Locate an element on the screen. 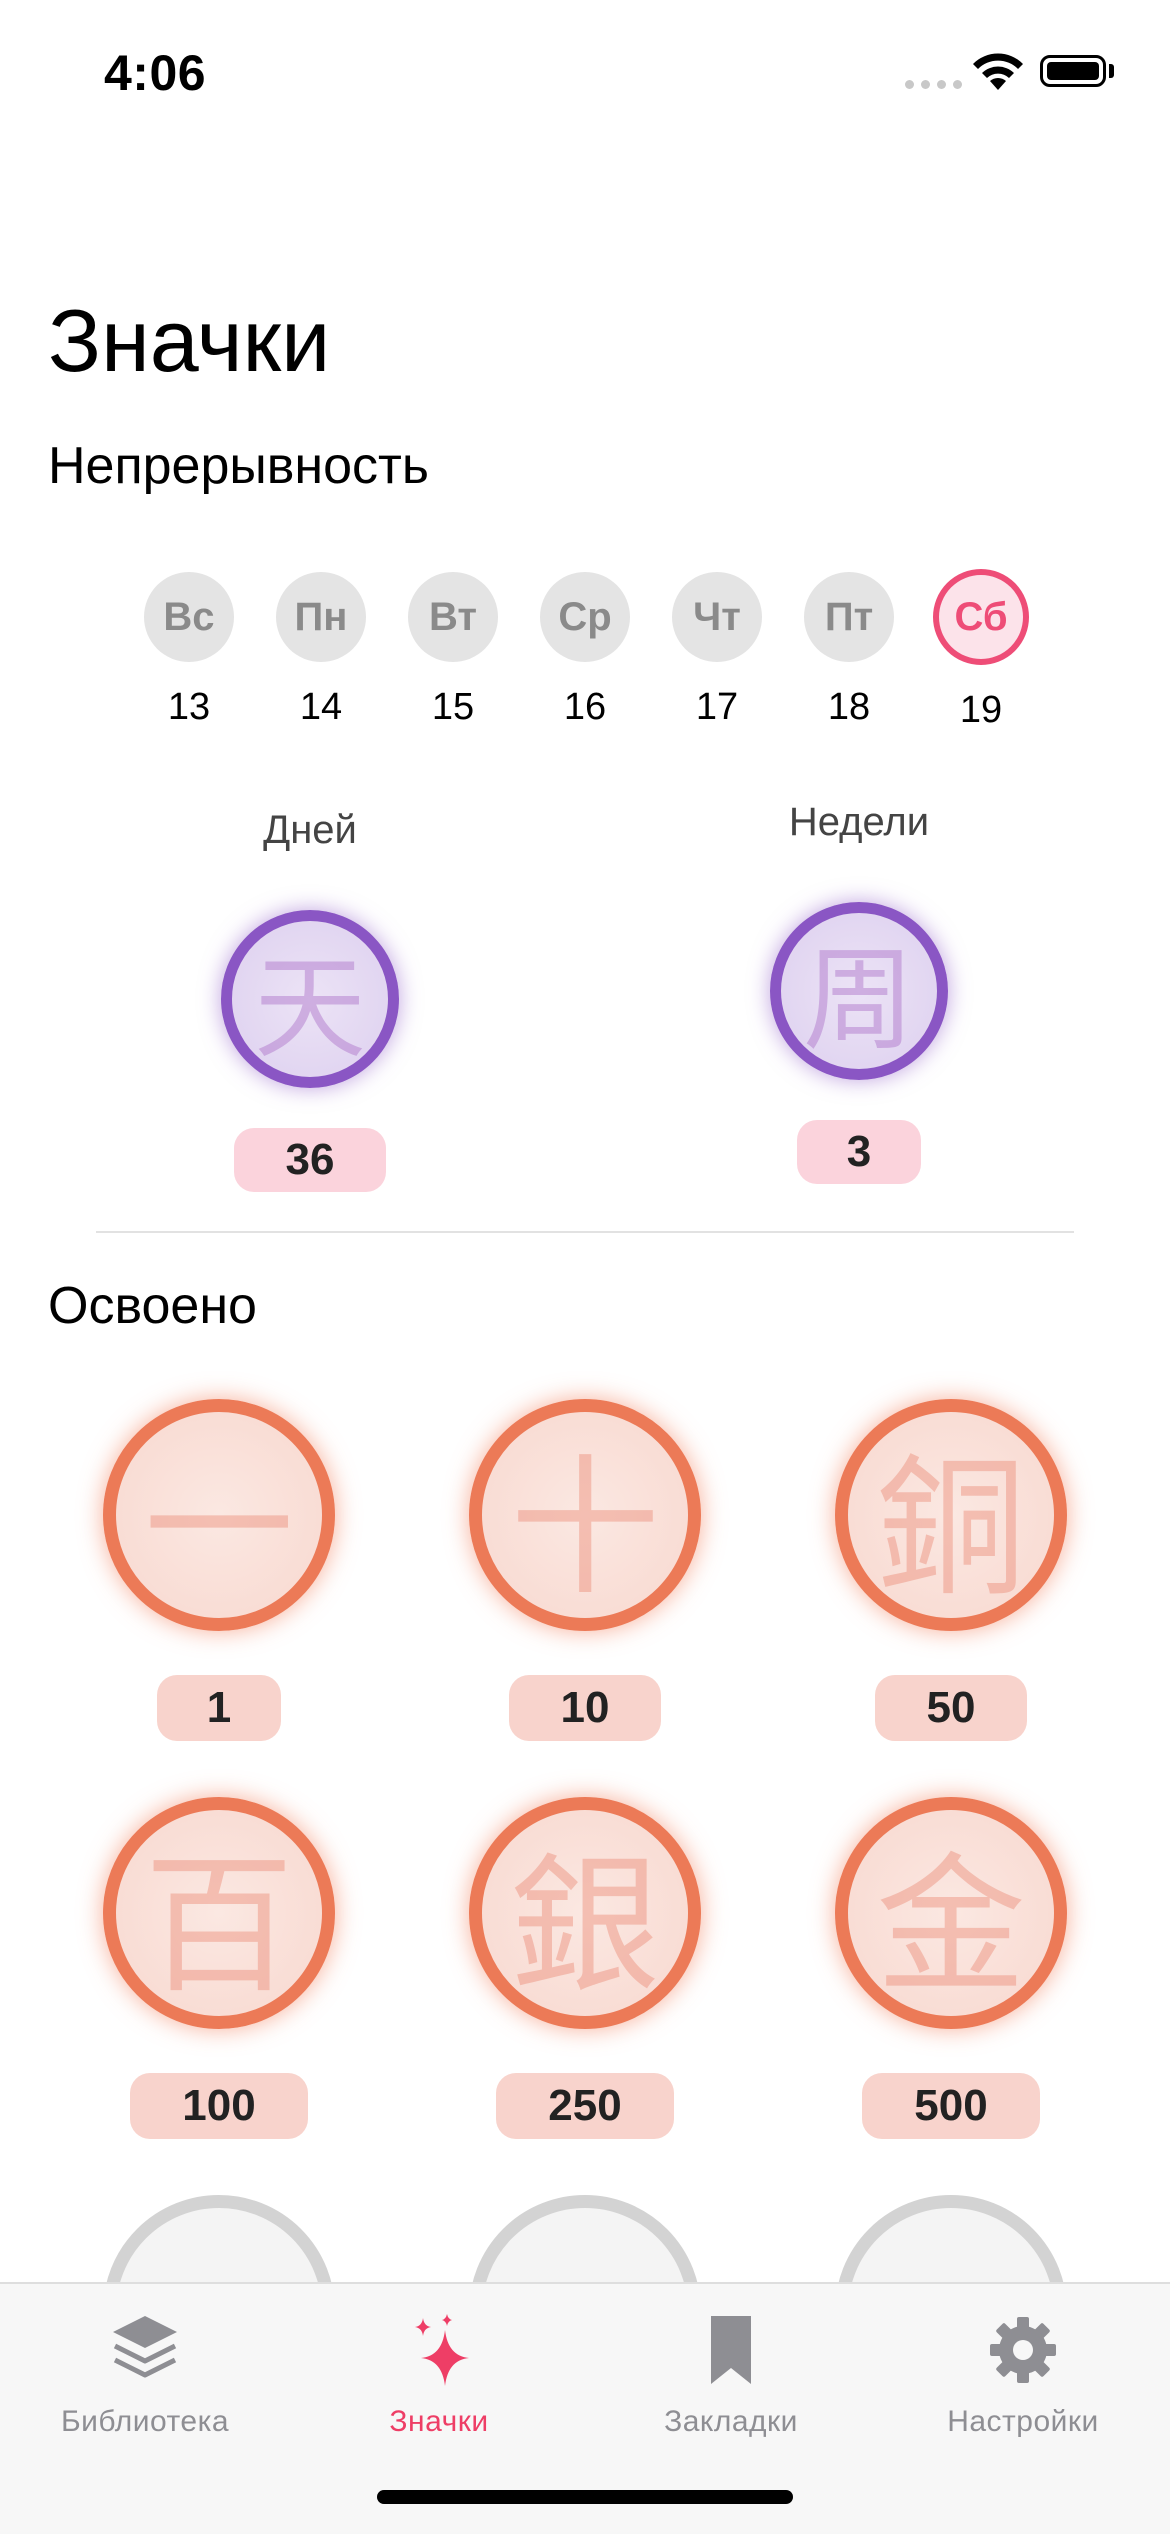 The height and width of the screenshot is (2534, 1170). day-tuesday: Вт 15 is located at coordinates (453, 650).